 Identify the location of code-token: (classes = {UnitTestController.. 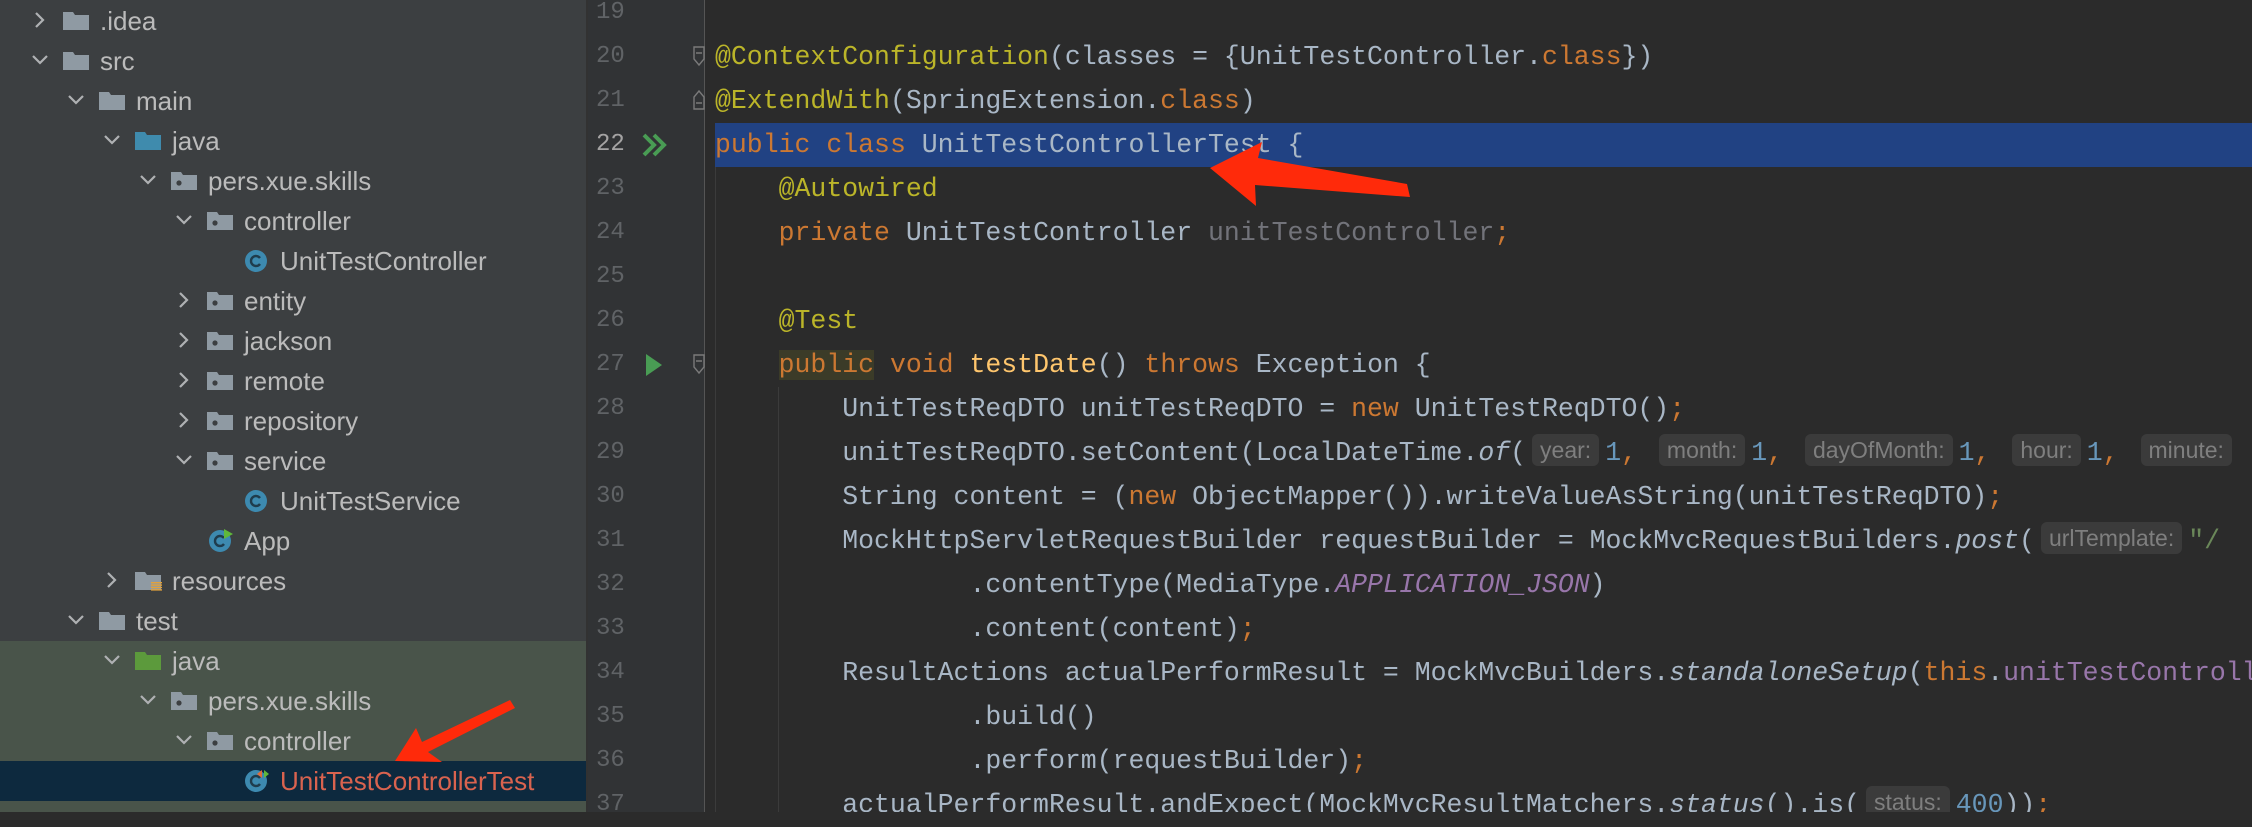
(1295, 57).